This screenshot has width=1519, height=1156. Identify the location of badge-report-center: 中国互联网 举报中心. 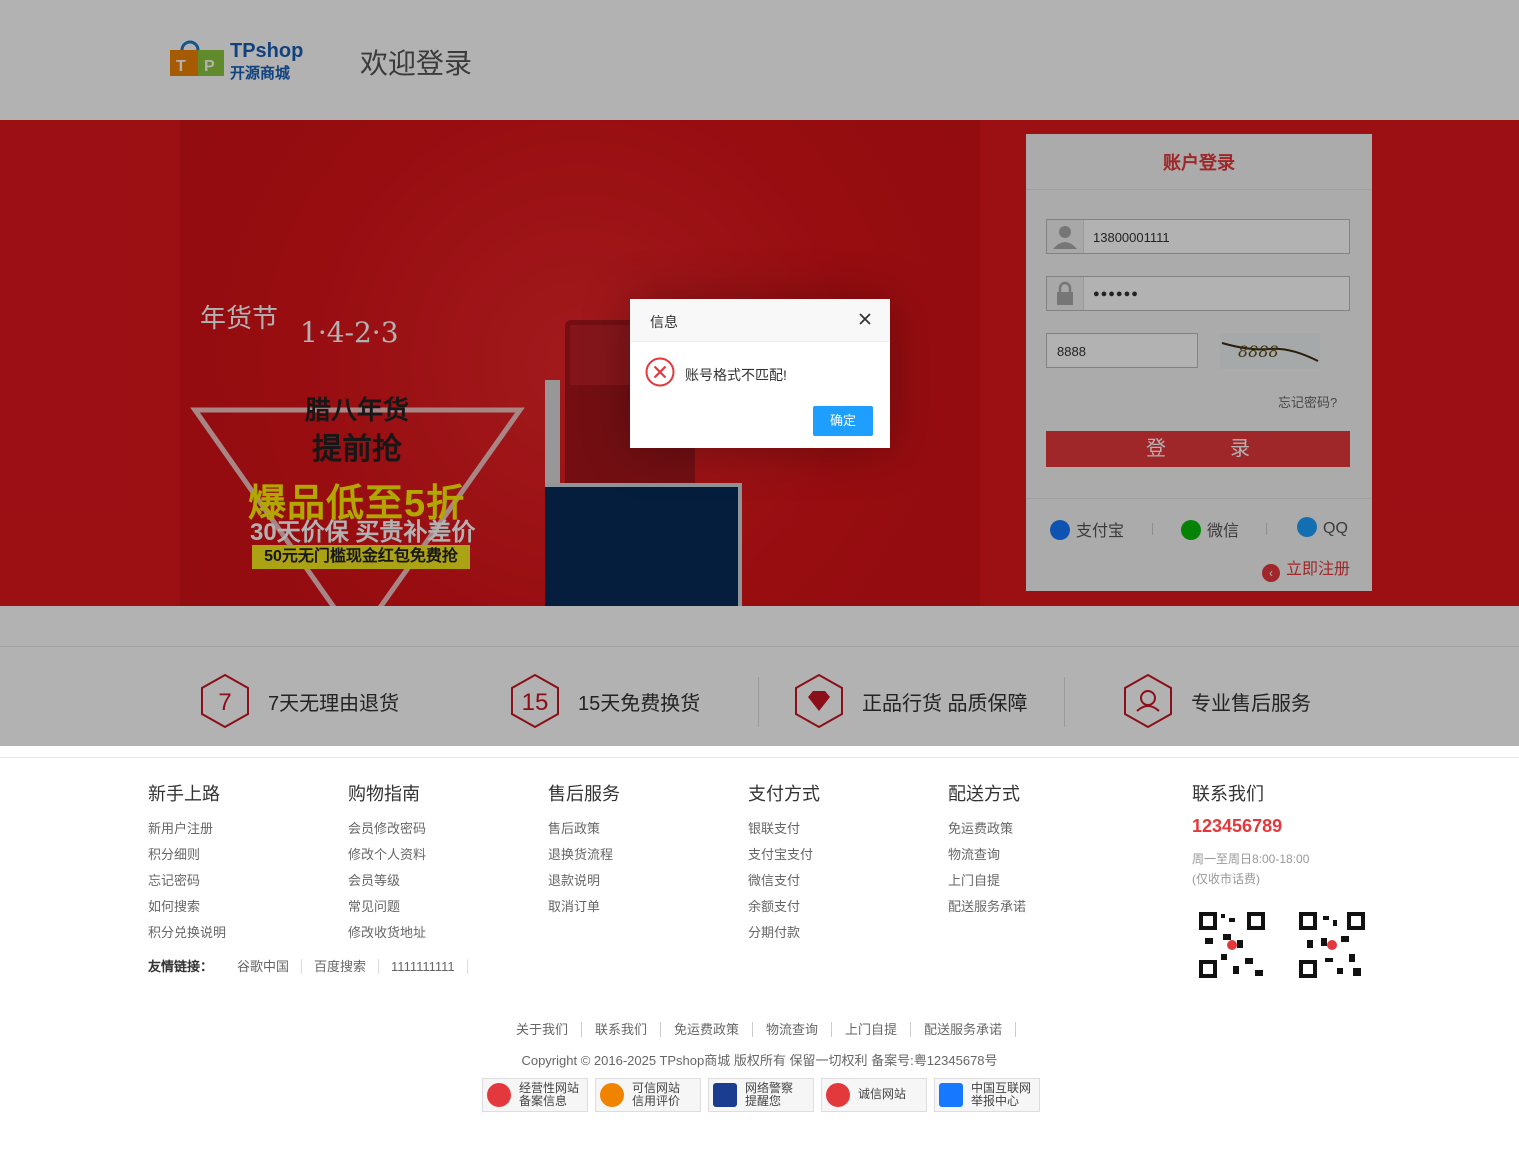
(987, 1095).